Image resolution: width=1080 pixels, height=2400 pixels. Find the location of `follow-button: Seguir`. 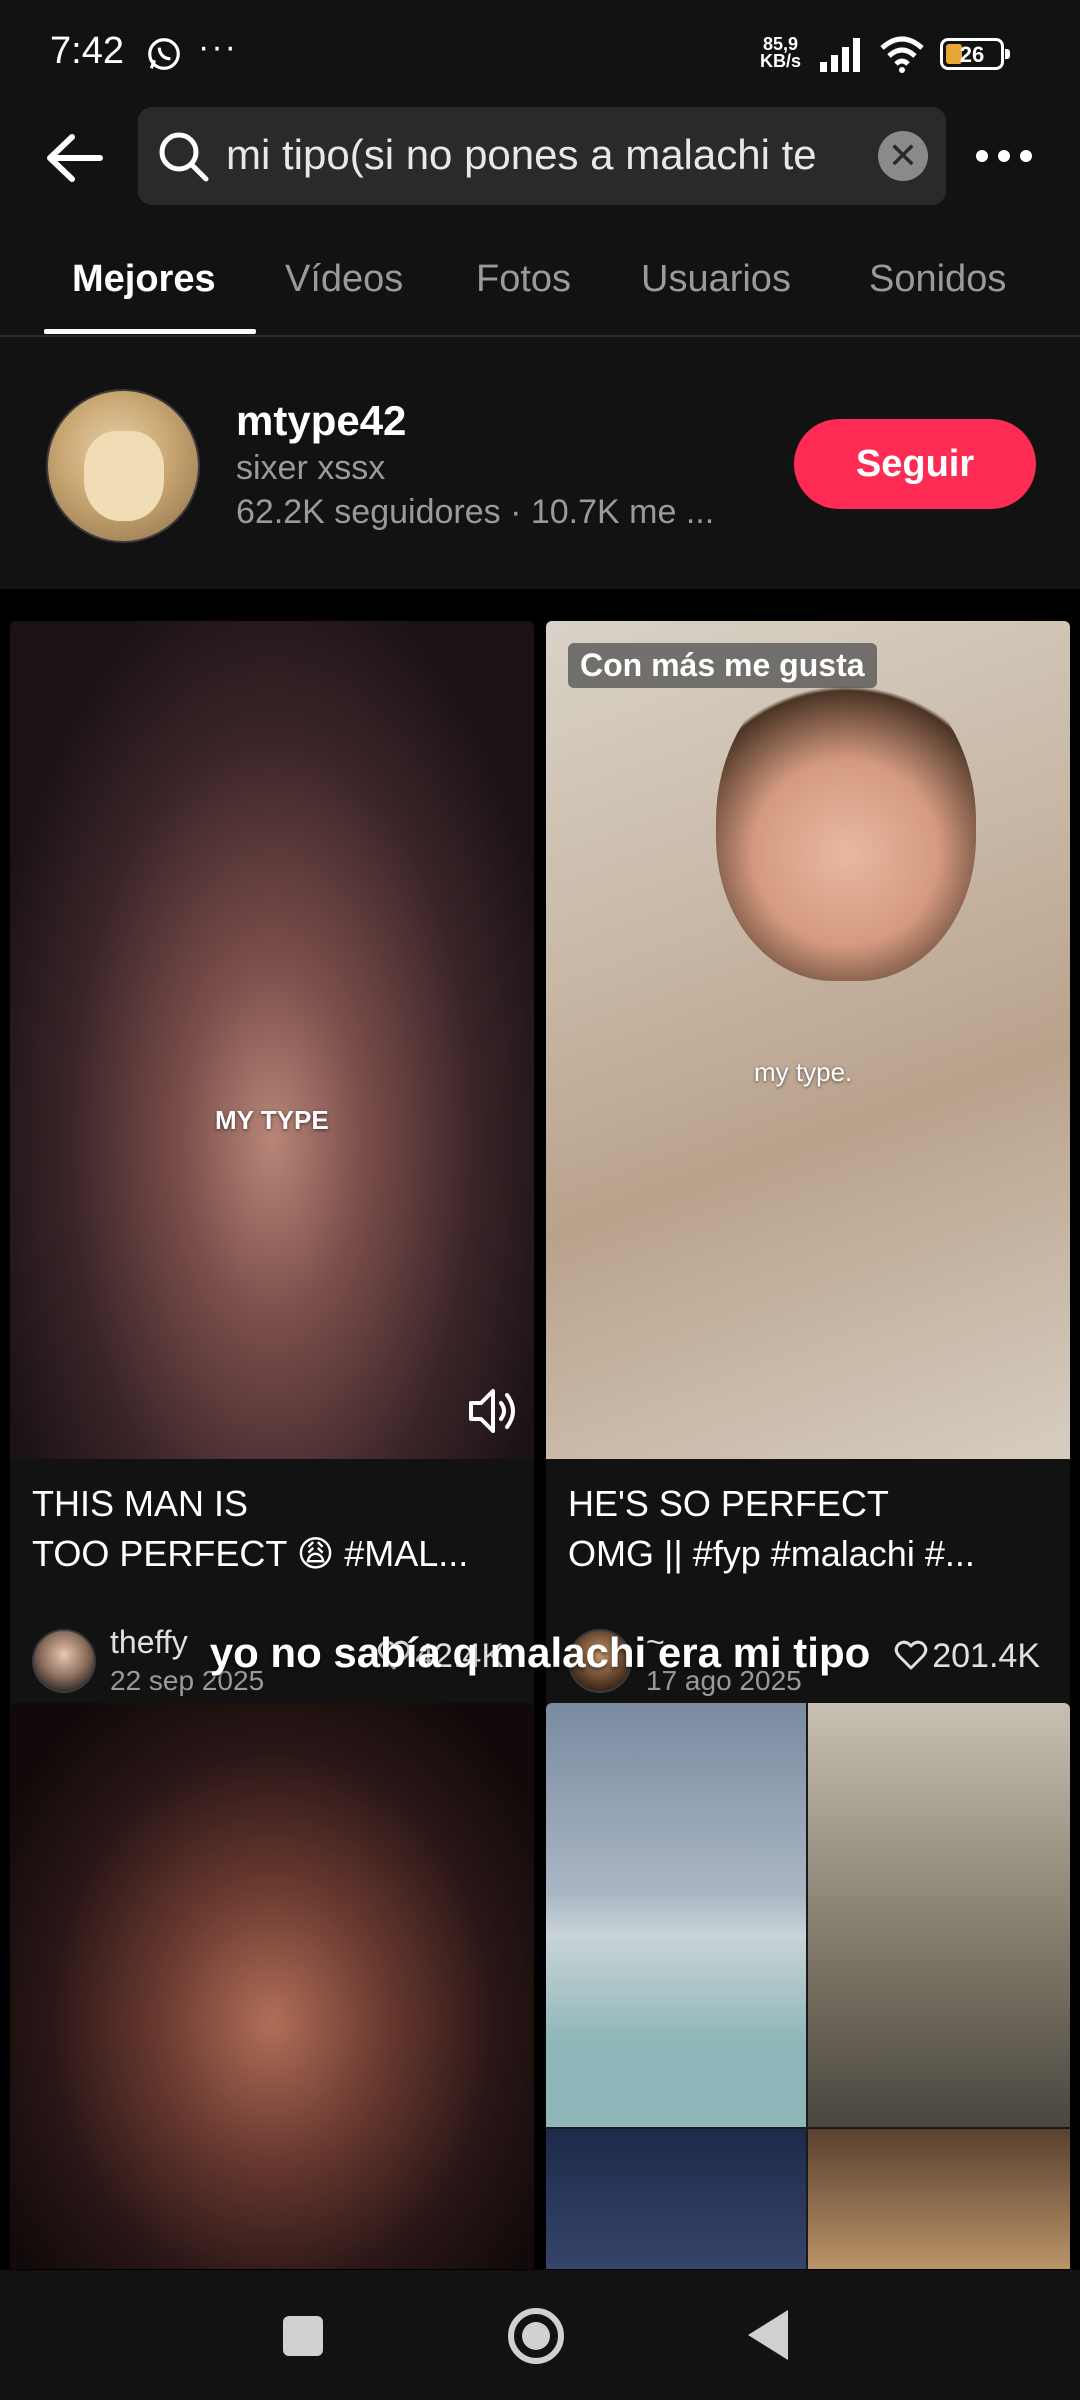

follow-button: Seguir is located at coordinates (915, 464).